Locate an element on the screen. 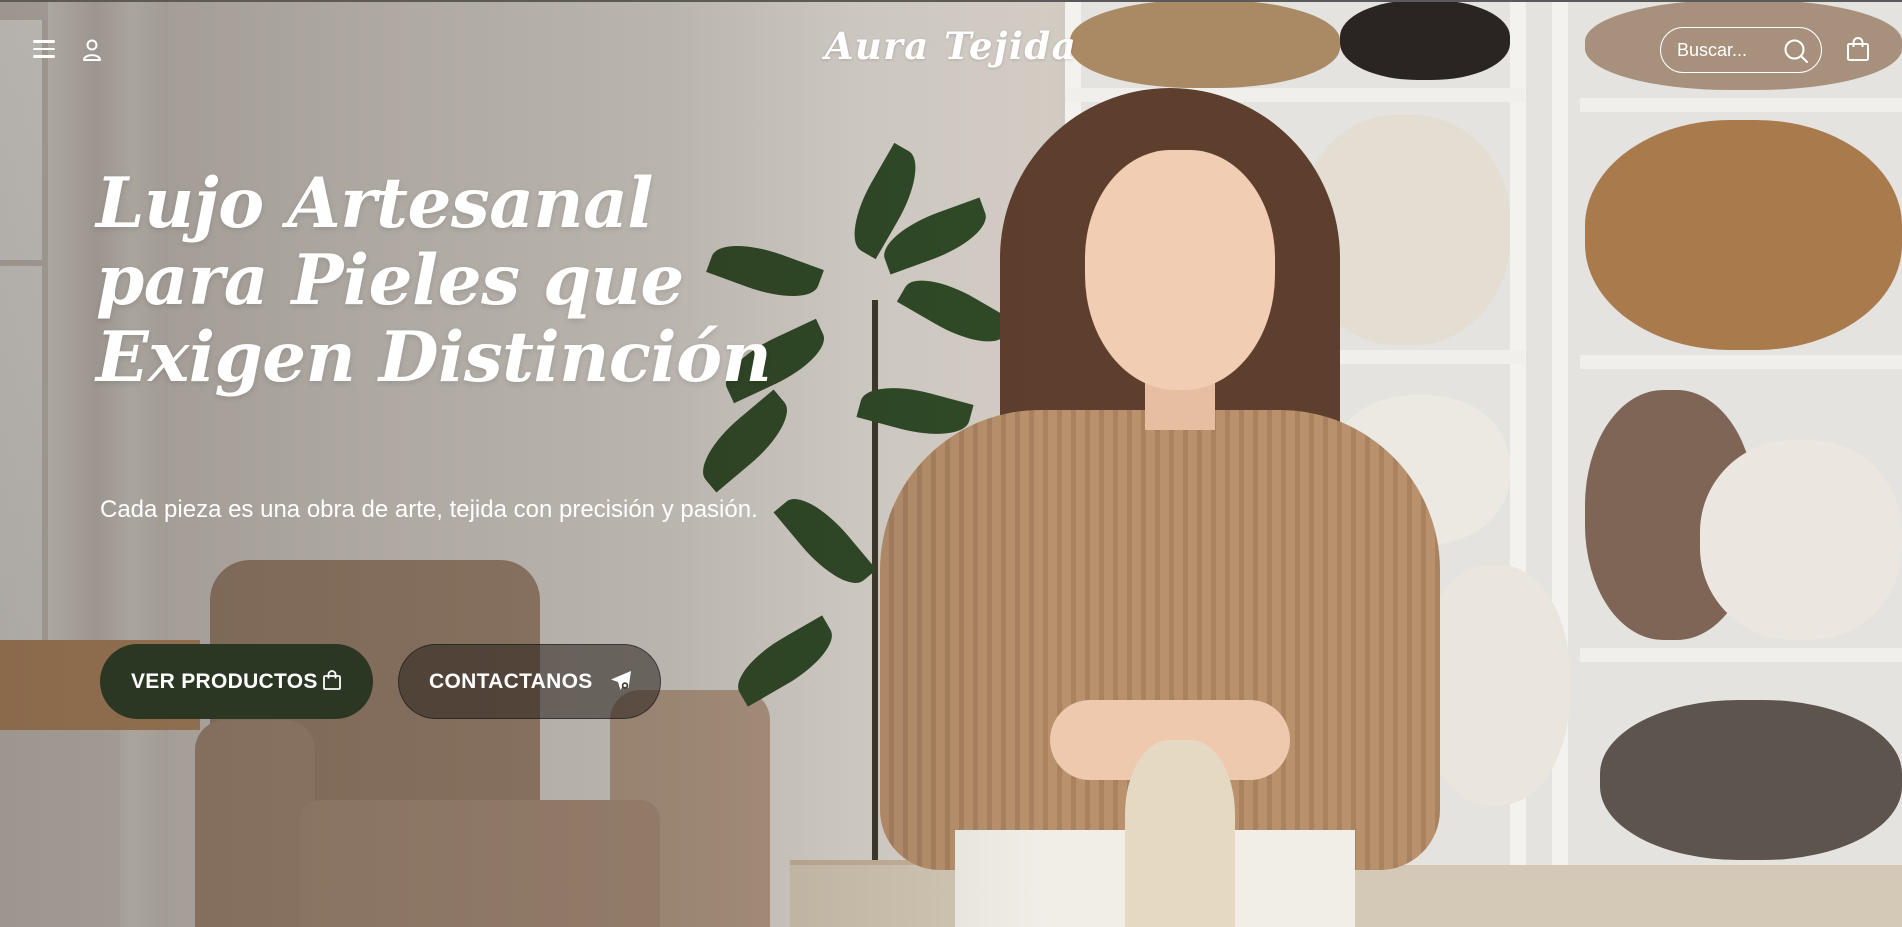  search-box is located at coordinates (1741, 50).